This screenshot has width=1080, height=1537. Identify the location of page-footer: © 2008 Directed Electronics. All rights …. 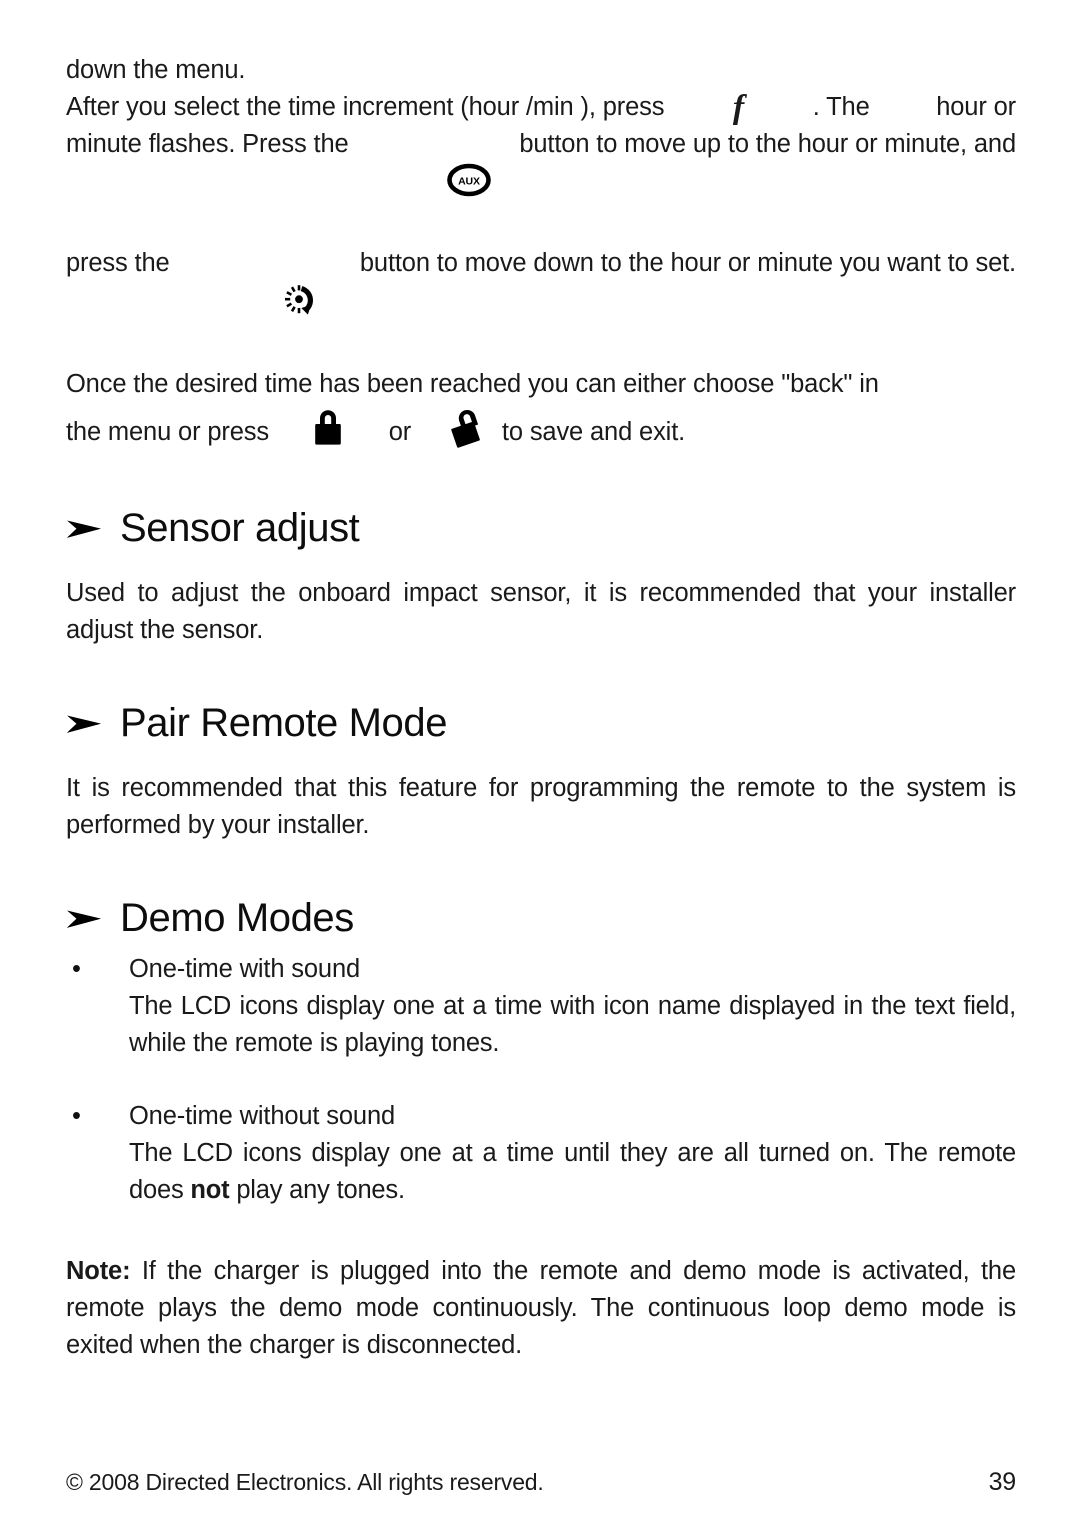
(541, 1482).